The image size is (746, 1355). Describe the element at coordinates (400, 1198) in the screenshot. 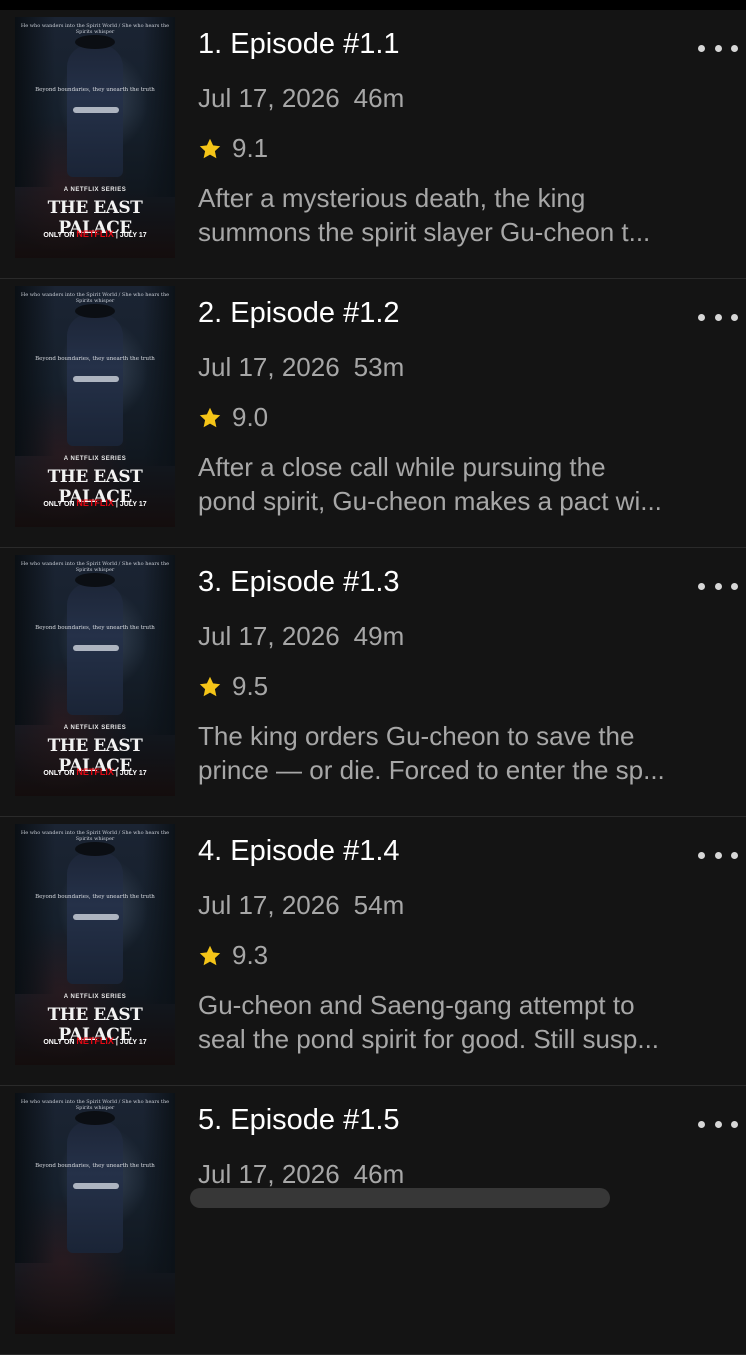

I see `bottom-bar-overlay` at that location.